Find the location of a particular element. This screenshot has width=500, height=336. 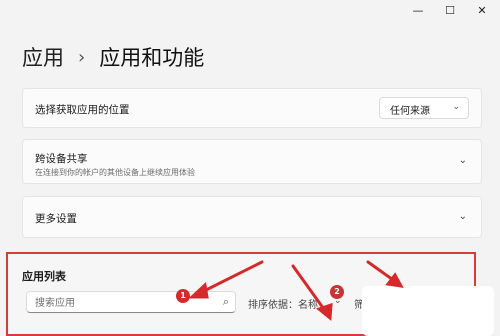

breadcrumb: 应用 › 应用和功能 is located at coordinates (113, 57).